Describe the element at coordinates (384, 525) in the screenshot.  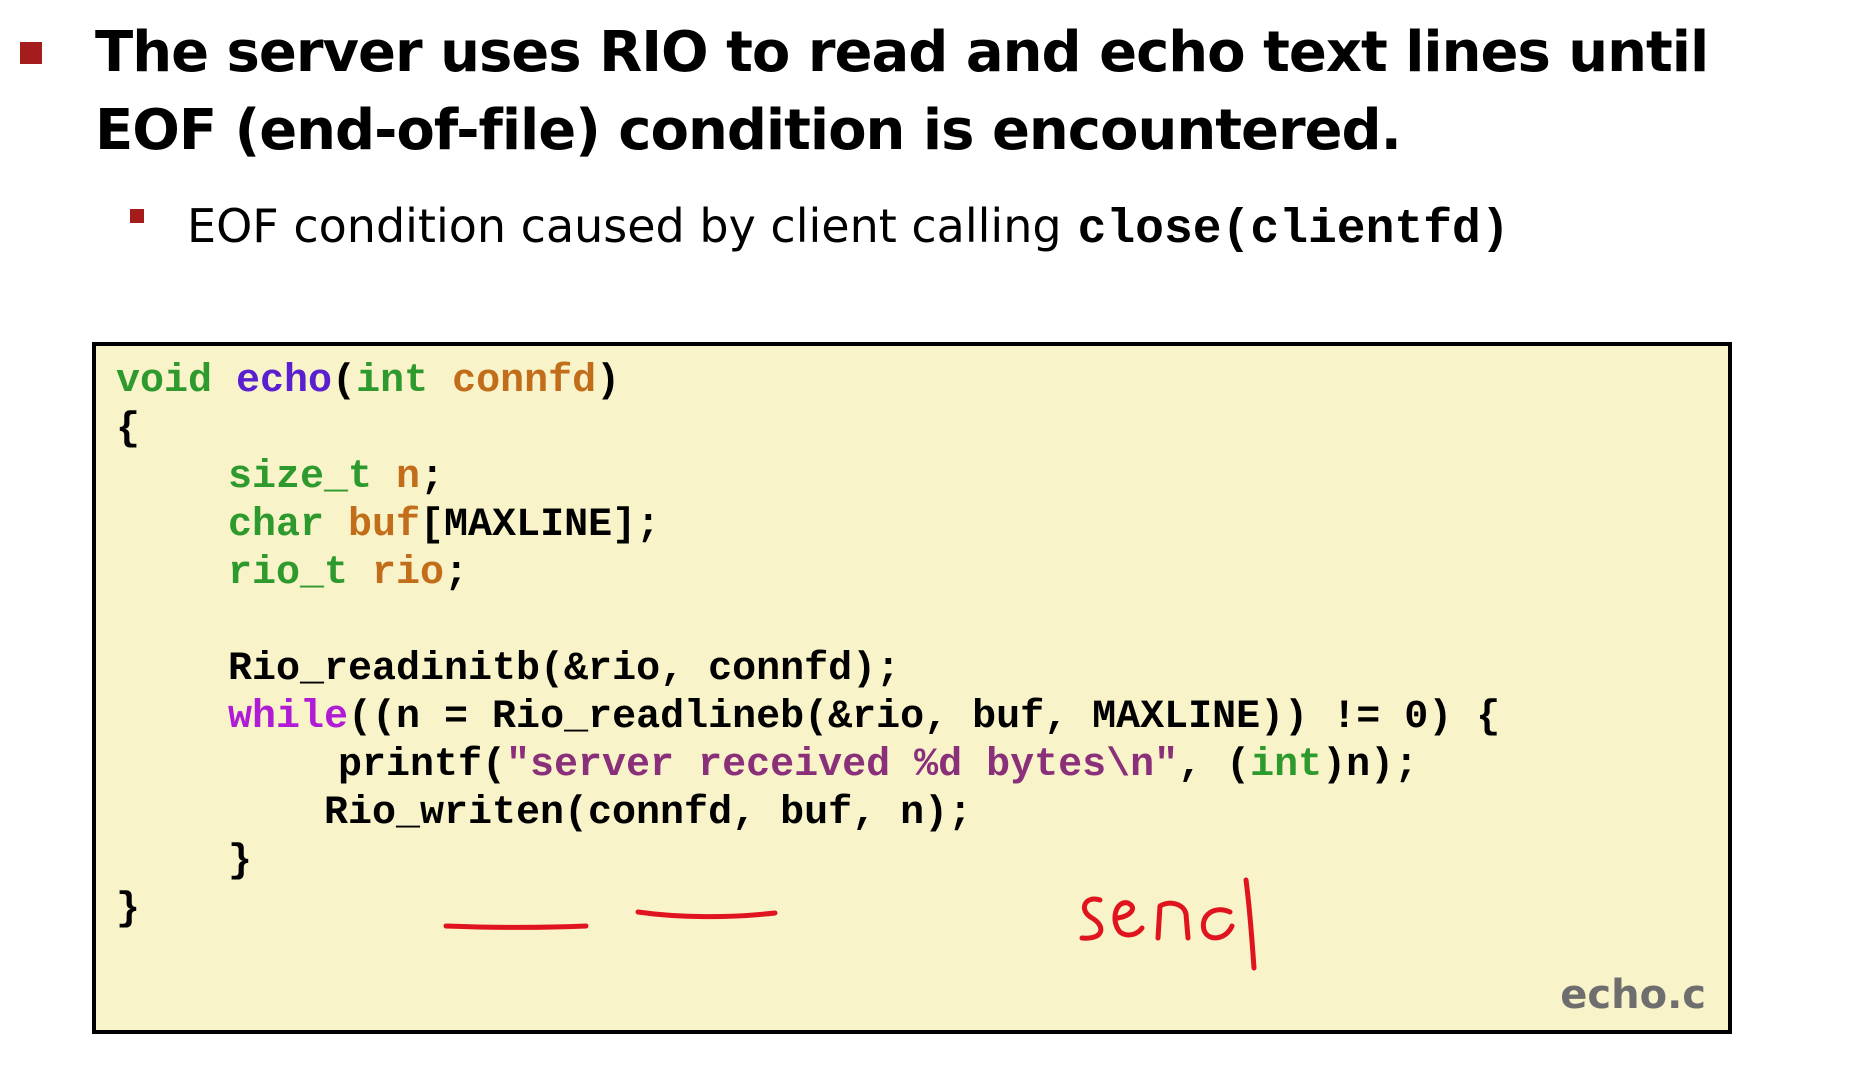
I see `var-buf: buf` at that location.